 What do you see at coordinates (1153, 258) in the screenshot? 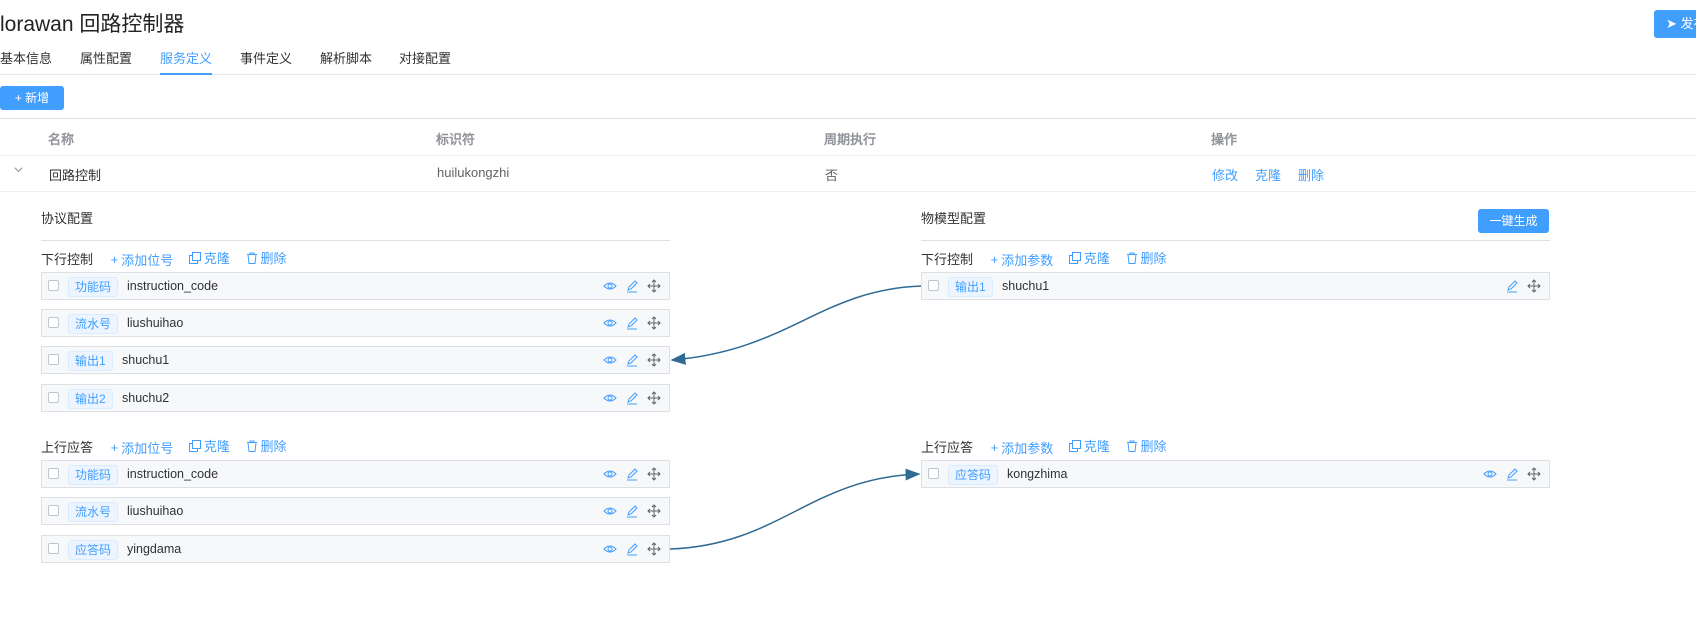
I see `delete-label: 删除` at bounding box center [1153, 258].